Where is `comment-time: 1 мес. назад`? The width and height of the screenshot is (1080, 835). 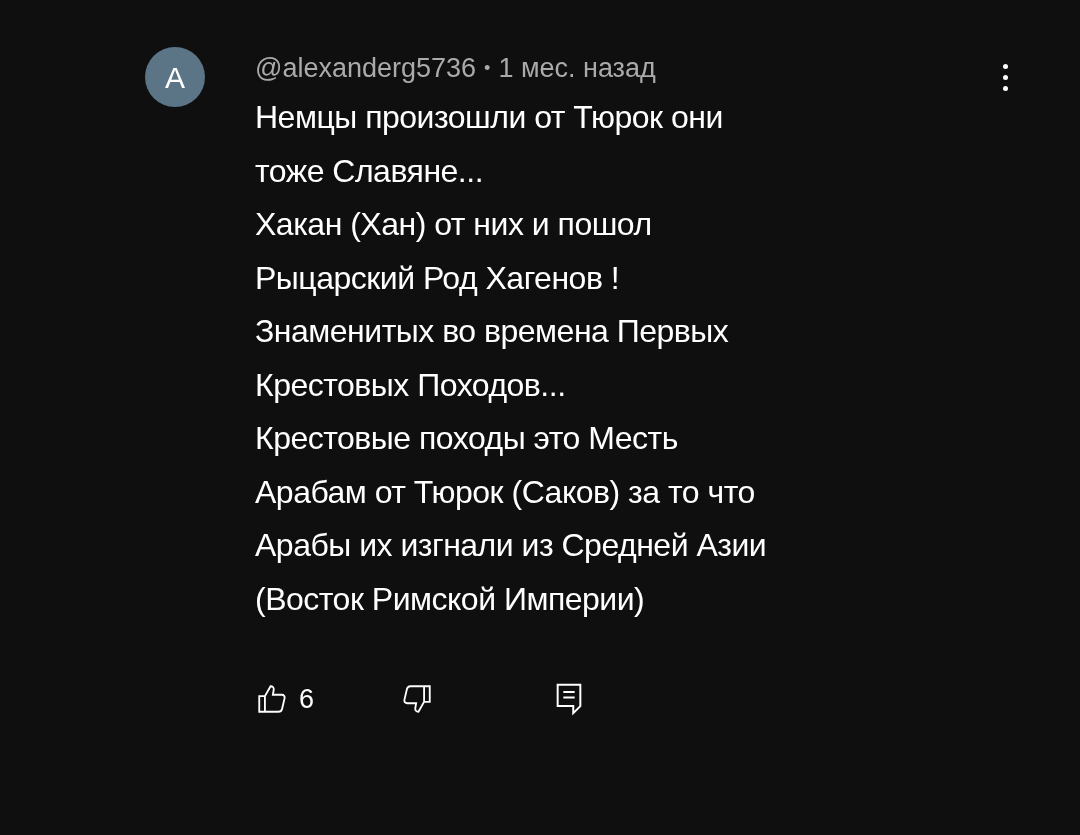 comment-time: 1 мес. назад is located at coordinates (577, 68).